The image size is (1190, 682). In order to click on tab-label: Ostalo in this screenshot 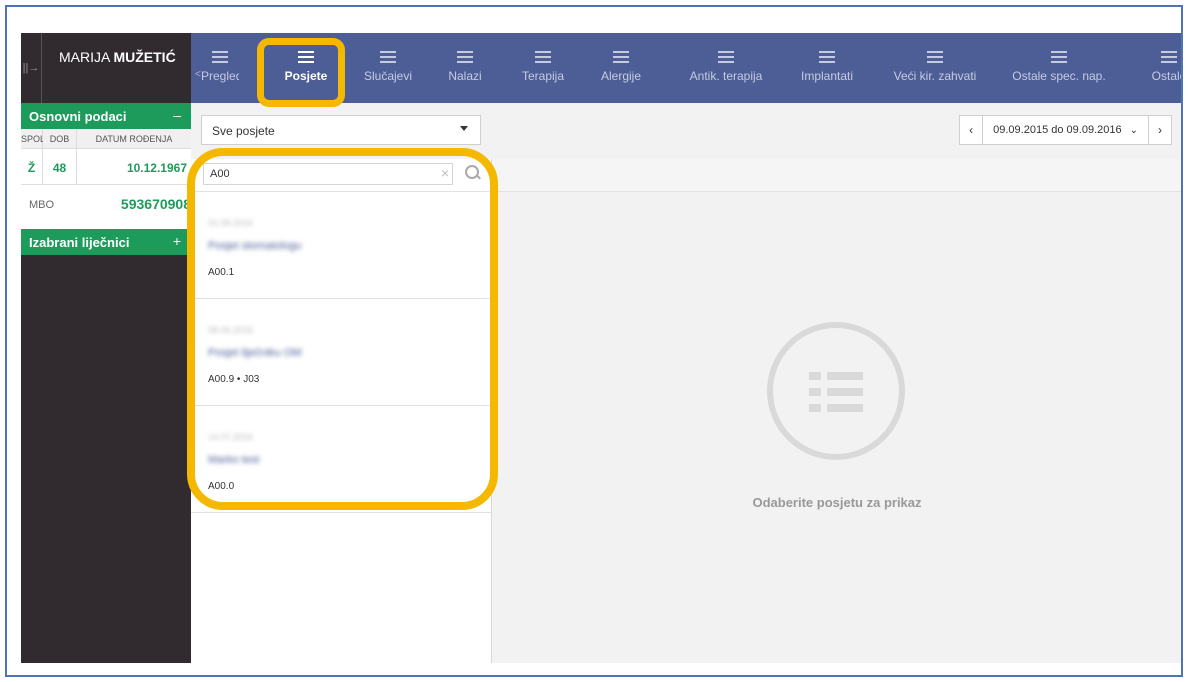, I will do `click(1166, 76)`.